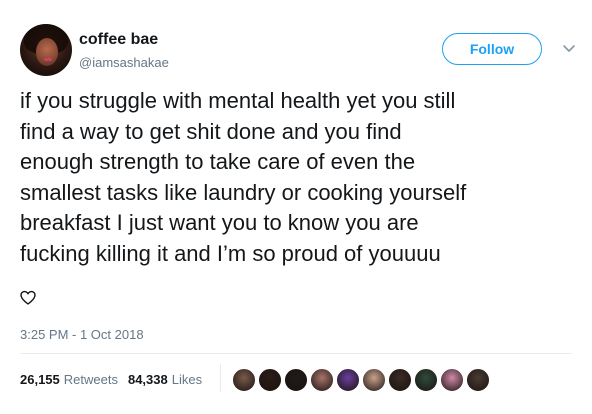 This screenshot has height=414, width=592. Describe the element at coordinates (28, 297) in the screenshot. I see `heart-outline-icon` at that location.